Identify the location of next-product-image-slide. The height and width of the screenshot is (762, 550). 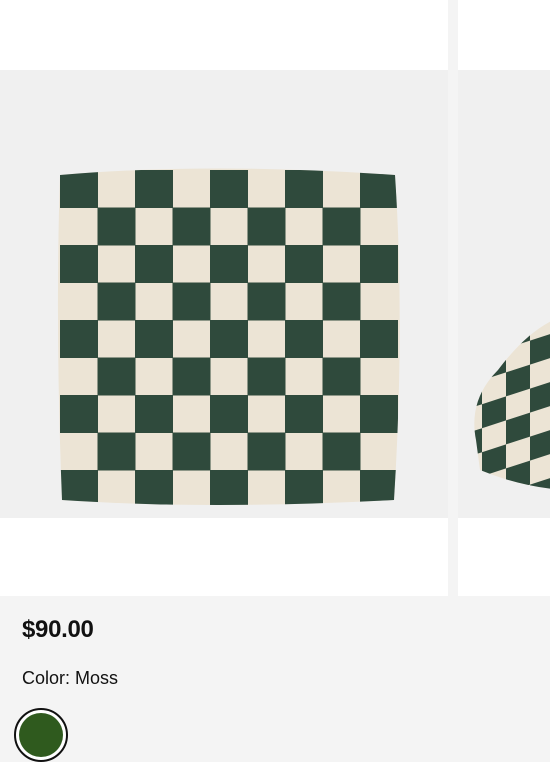
(504, 298).